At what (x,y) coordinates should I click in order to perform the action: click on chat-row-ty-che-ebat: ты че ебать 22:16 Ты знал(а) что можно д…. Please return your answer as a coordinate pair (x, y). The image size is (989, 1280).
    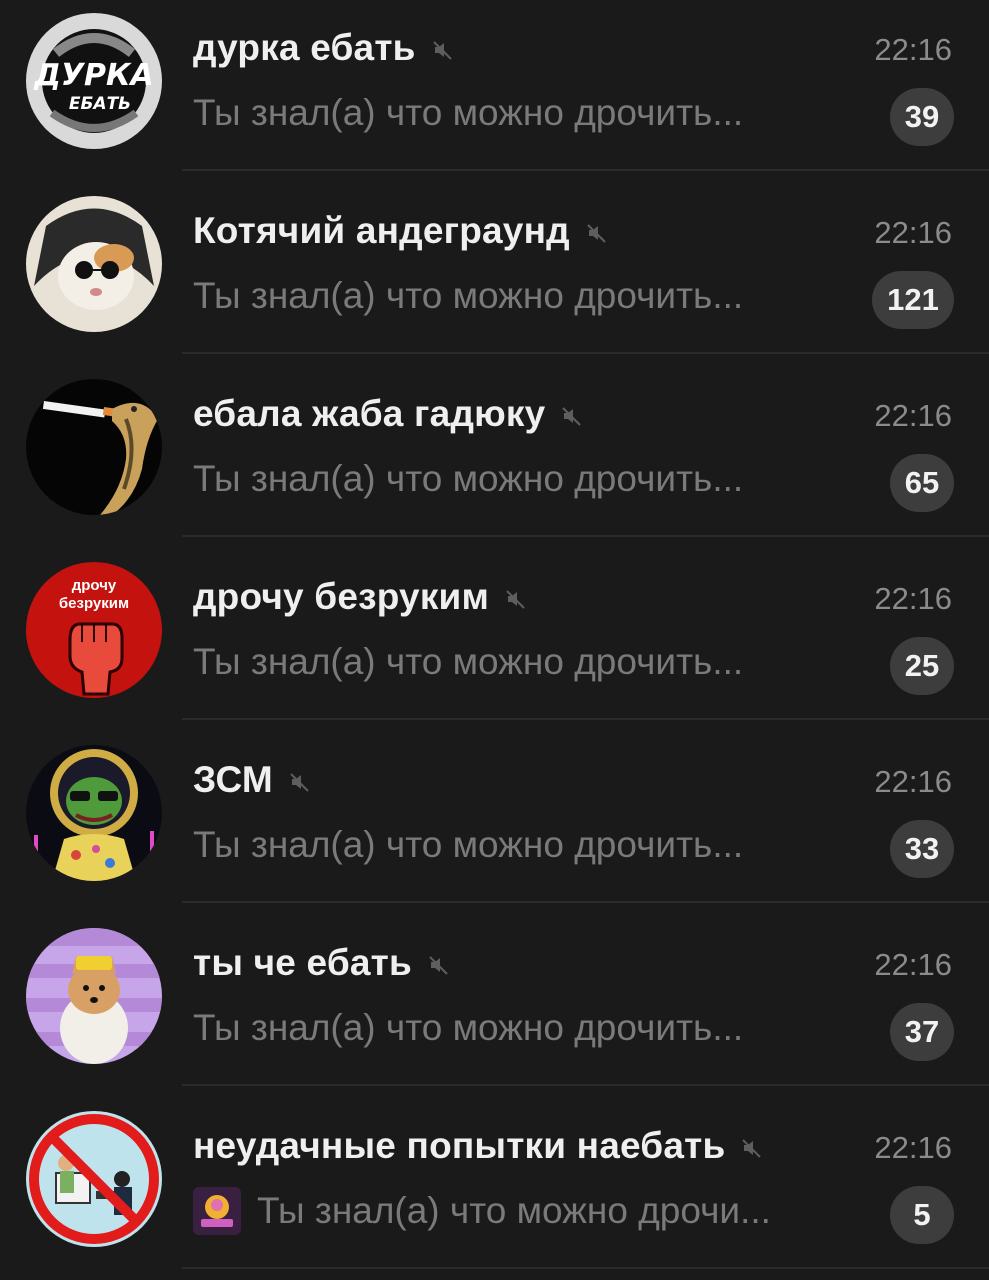
    Looking at the image, I should click on (494, 994).